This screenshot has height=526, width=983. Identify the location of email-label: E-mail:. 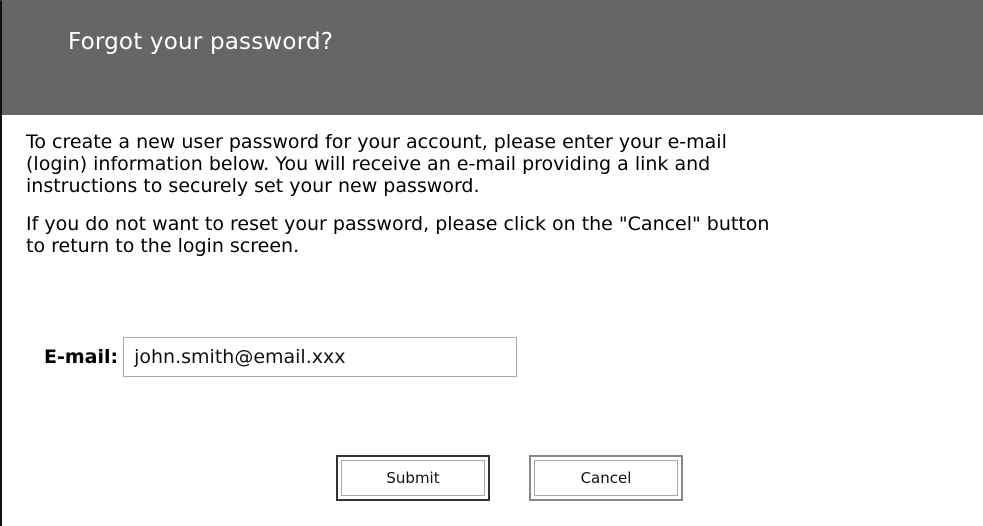
(81, 357).